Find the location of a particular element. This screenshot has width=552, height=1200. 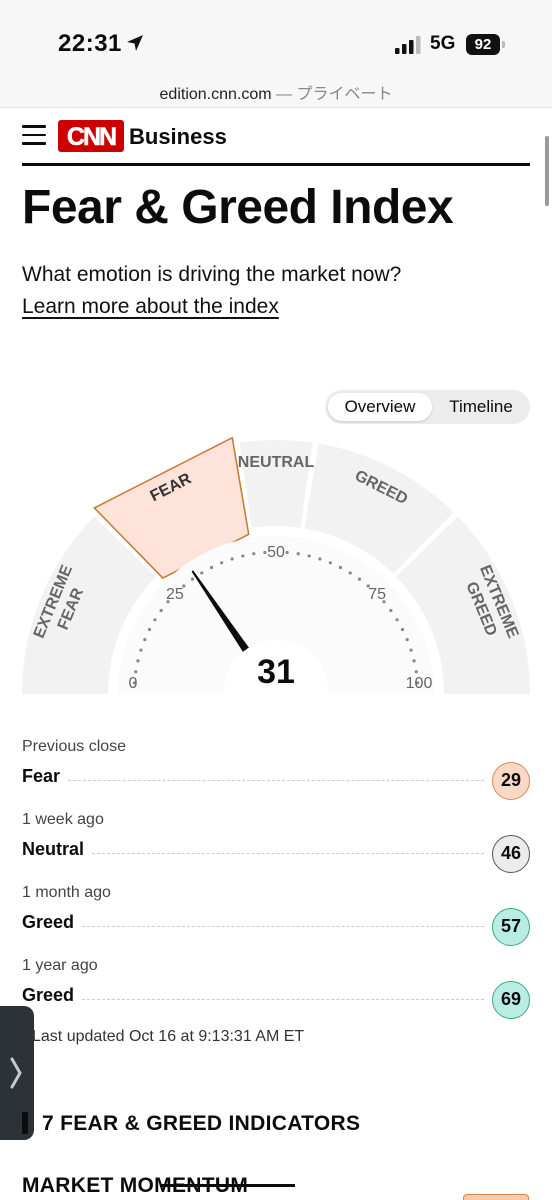

url-domain: edition.cnn.com is located at coordinates (215, 94).